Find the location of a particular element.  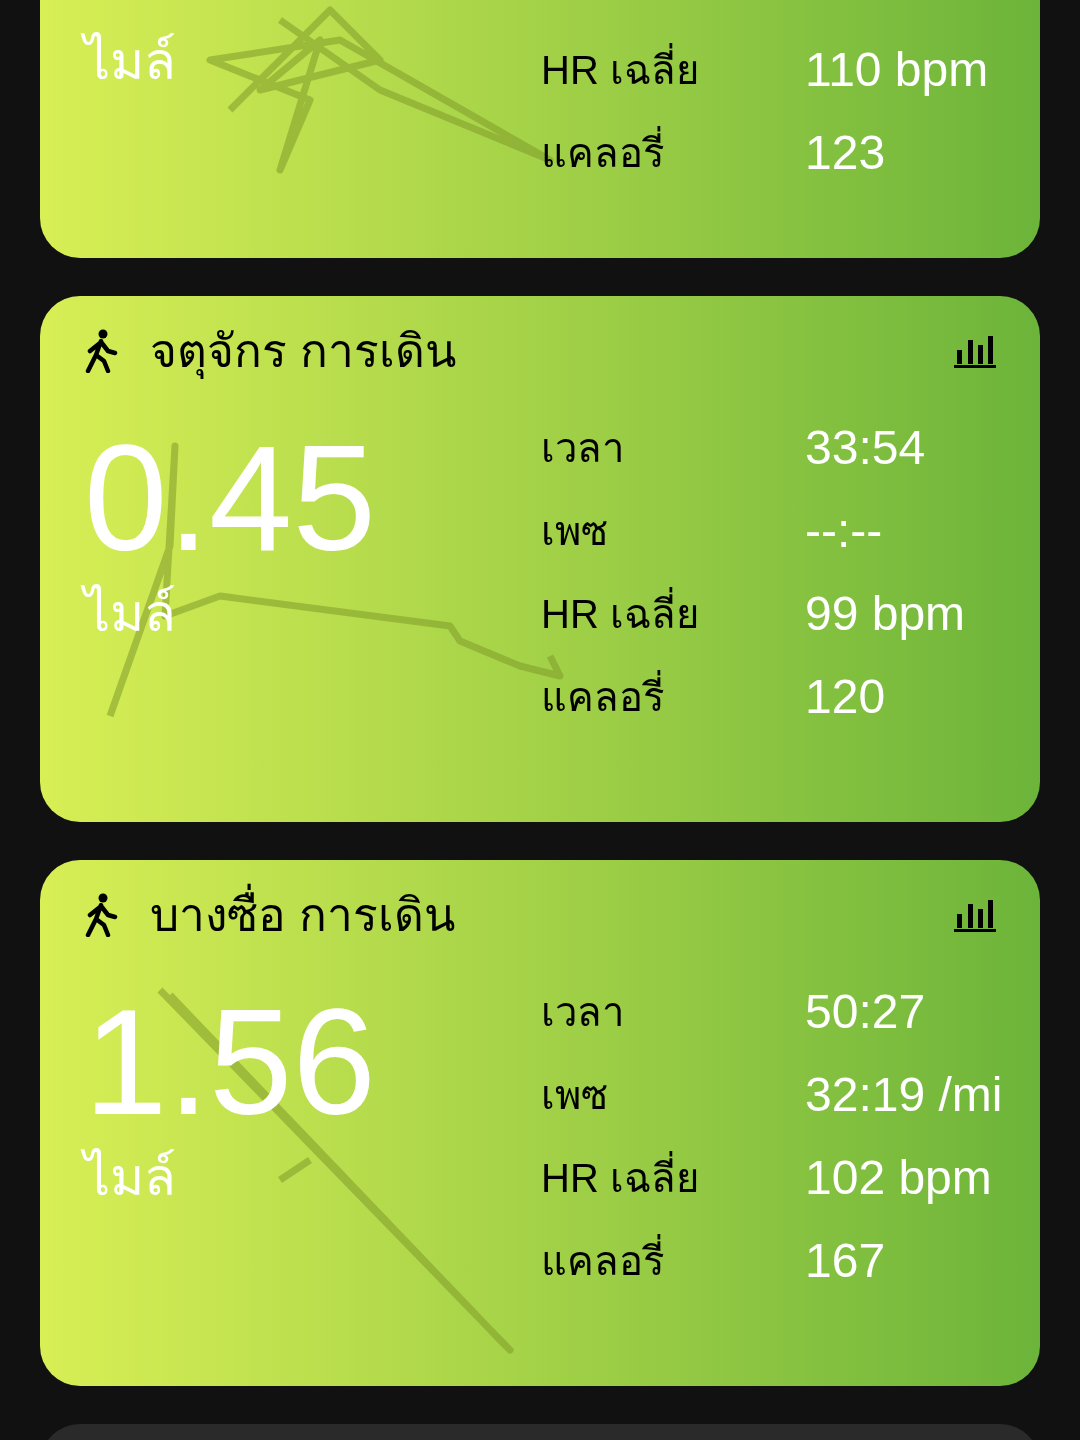

stat-value: 120 is located at coordinates (845, 696).